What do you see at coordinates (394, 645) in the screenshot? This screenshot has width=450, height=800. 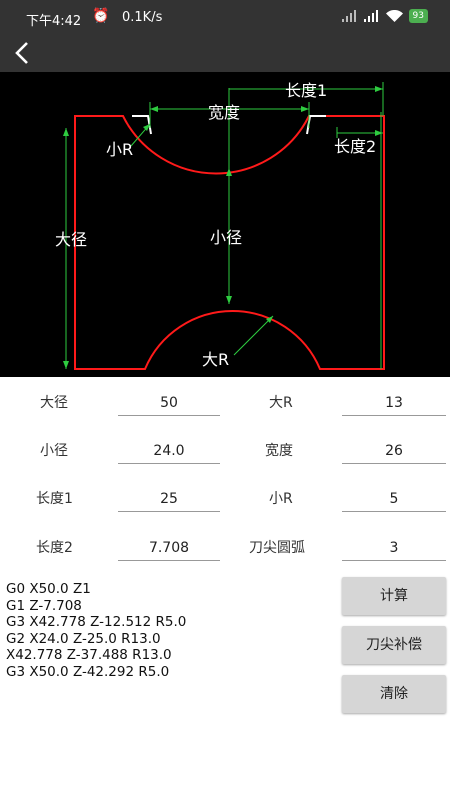 I see `tool-tip-compensation-button: 刀尖补偿` at bounding box center [394, 645].